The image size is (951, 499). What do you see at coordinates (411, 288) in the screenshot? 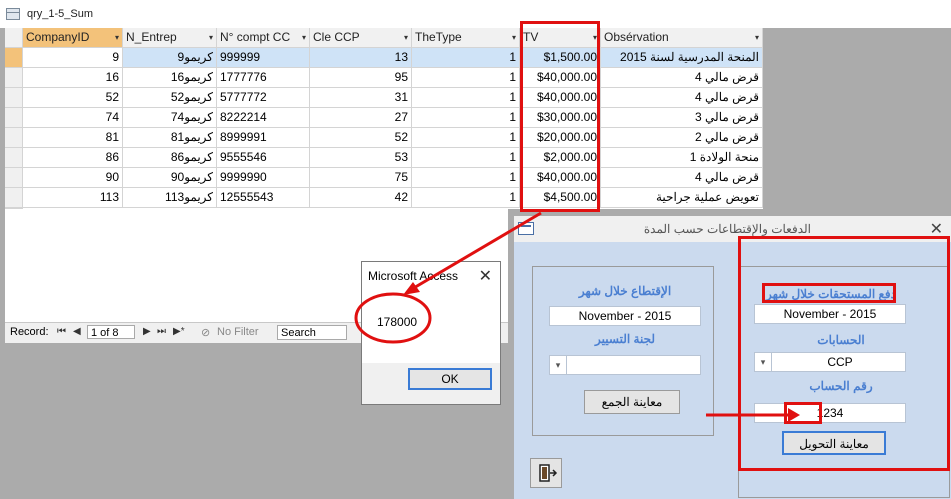
I see `sum-arrowhead` at bounding box center [411, 288].